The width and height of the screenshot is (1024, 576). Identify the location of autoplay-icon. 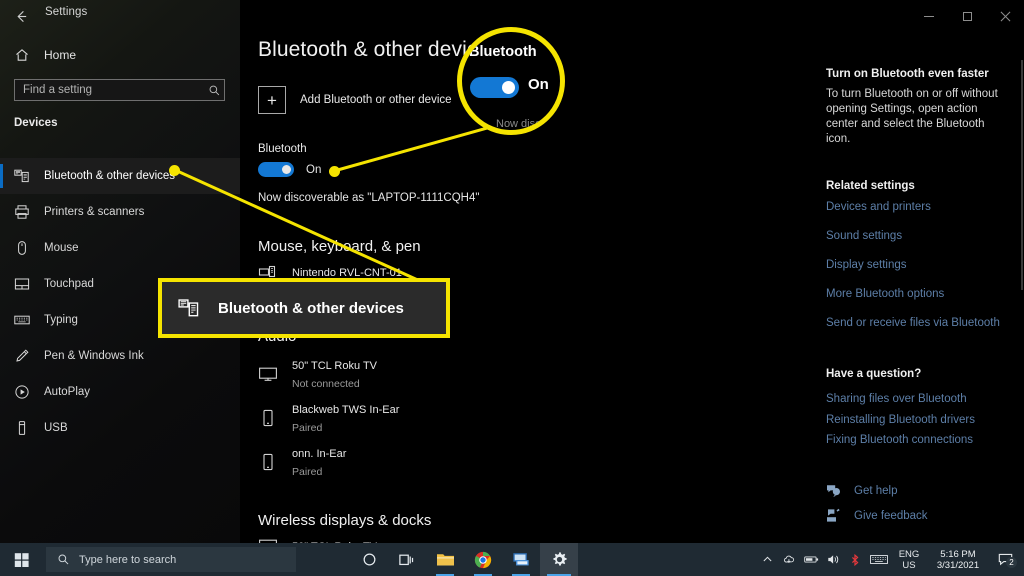
(22, 392).